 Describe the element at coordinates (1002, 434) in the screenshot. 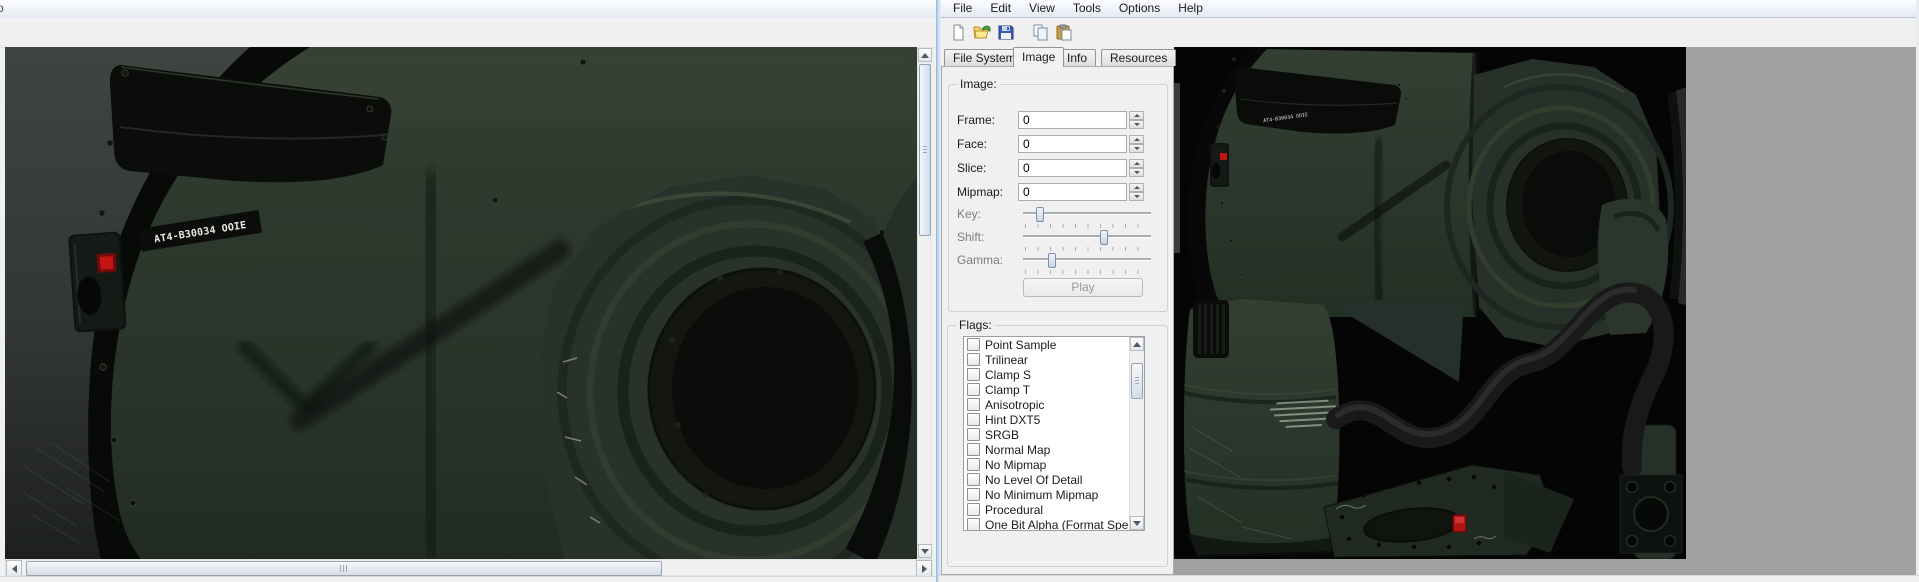

I see `flag-label: SRGB` at that location.